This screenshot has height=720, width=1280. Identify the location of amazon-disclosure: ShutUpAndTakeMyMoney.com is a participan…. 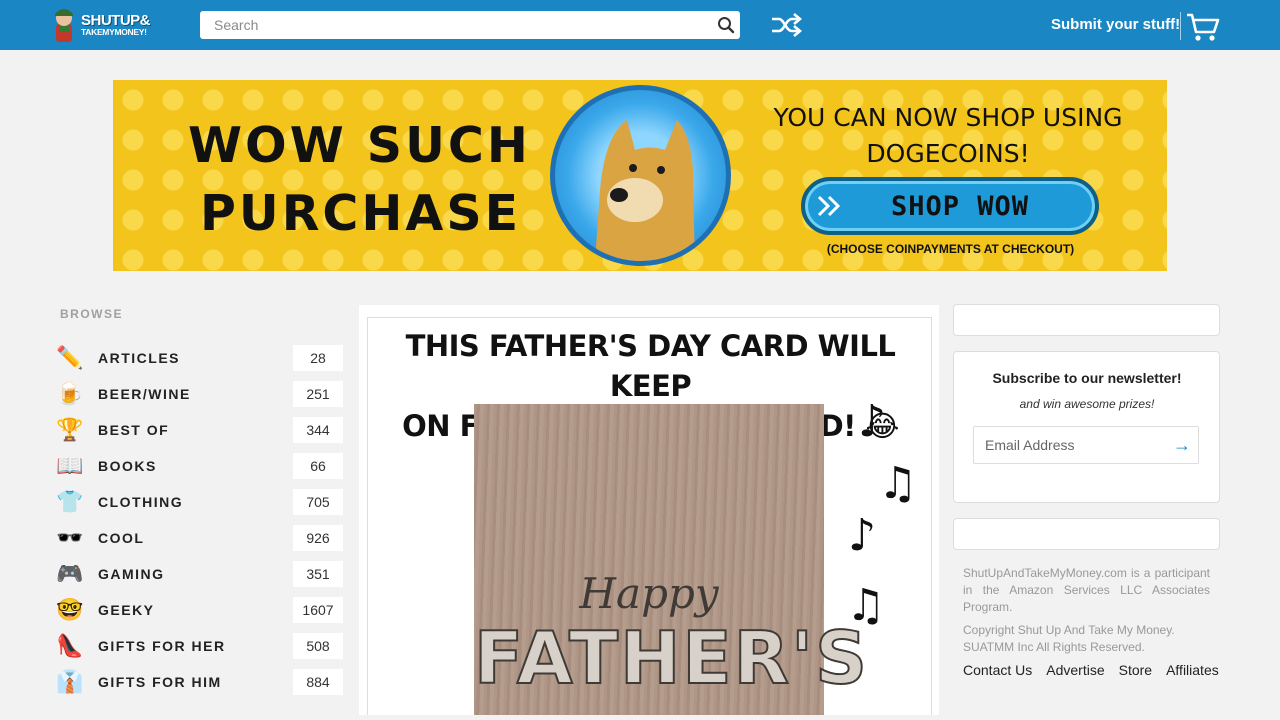
(1086, 590).